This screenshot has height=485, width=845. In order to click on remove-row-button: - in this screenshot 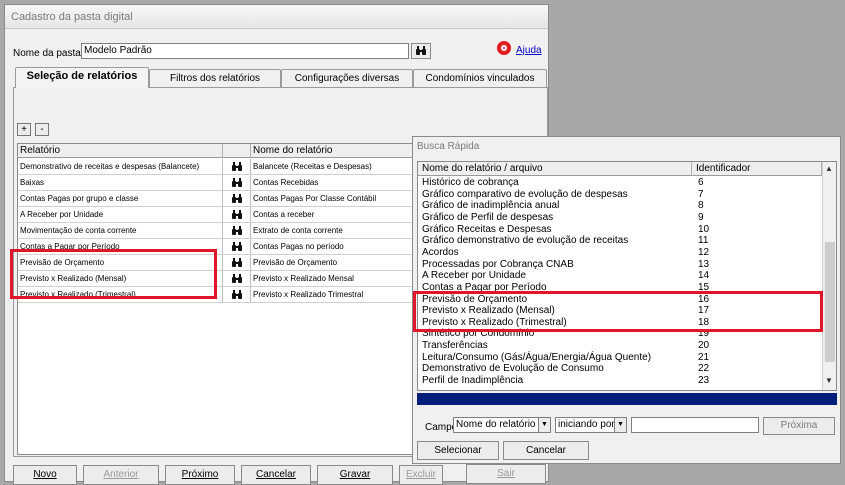, I will do `click(42, 129)`.